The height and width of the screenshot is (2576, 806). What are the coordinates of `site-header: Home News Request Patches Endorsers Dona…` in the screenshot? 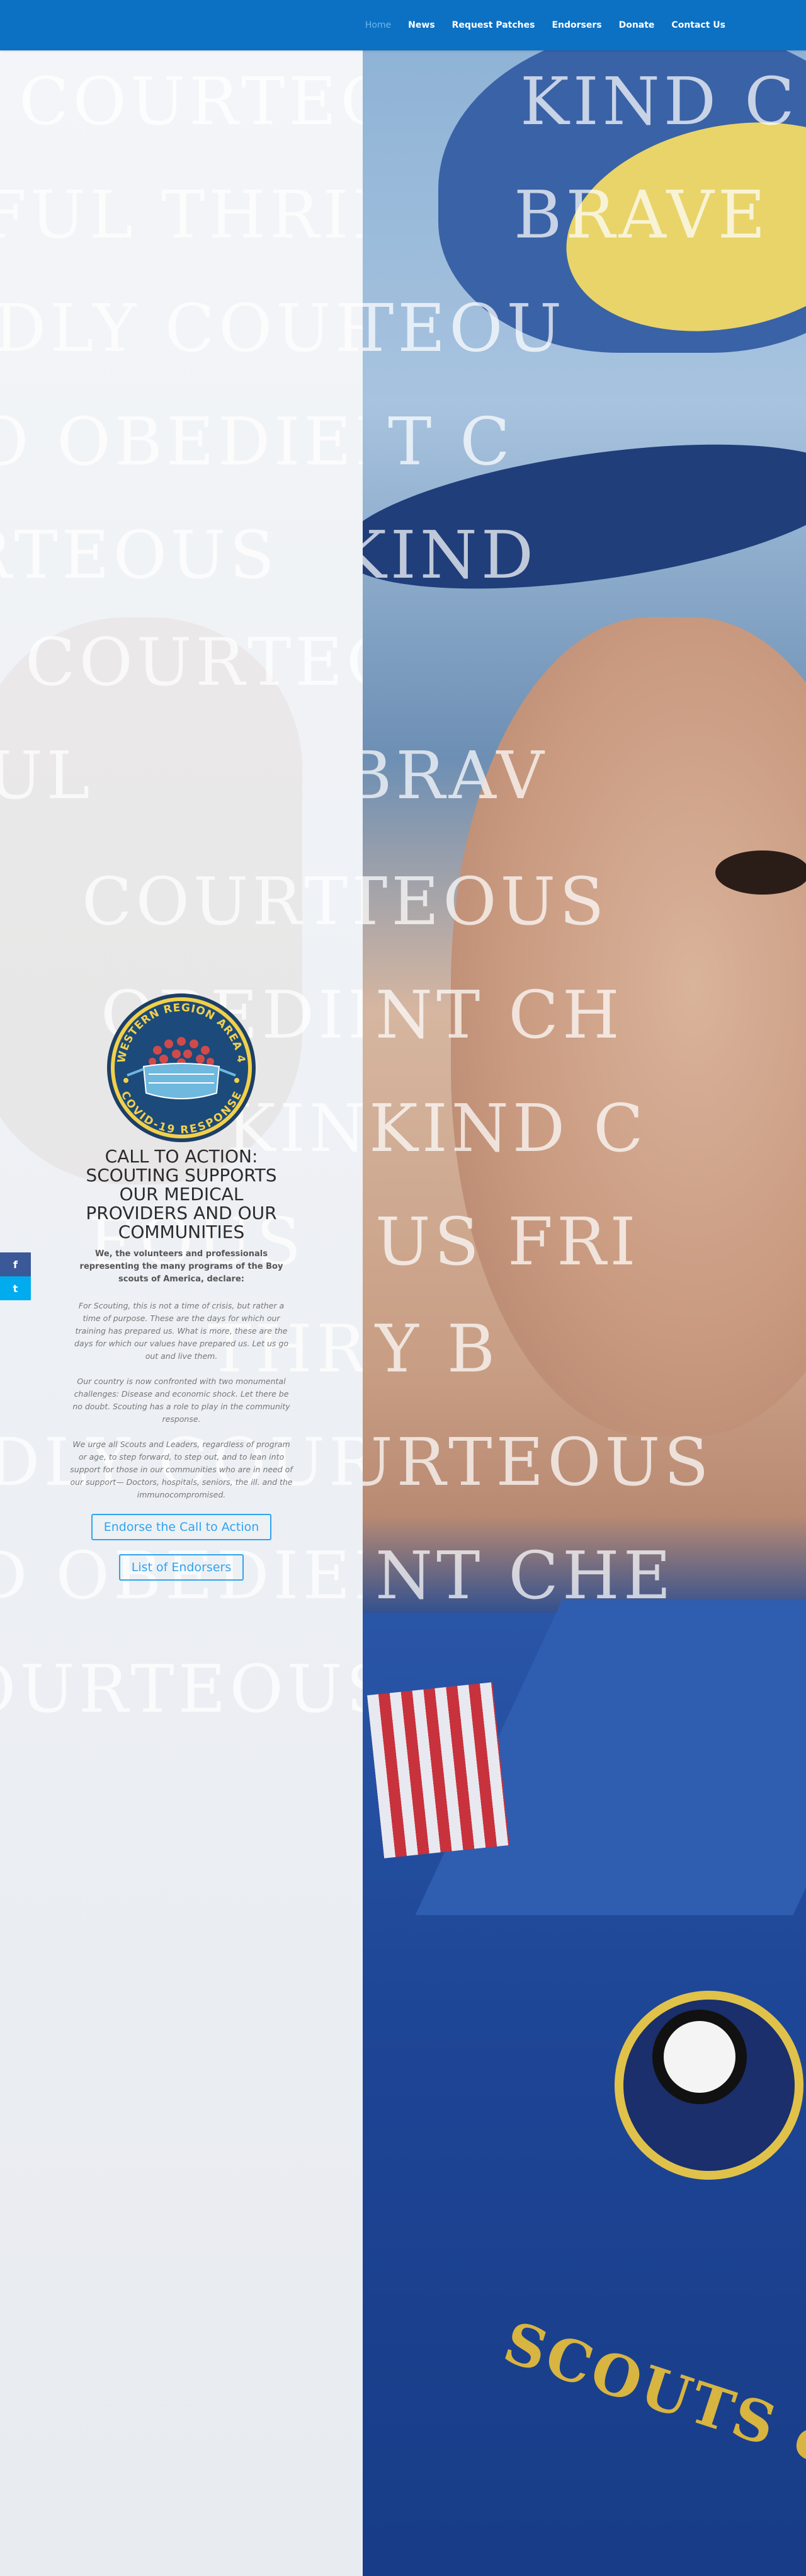 It's located at (403, 25).